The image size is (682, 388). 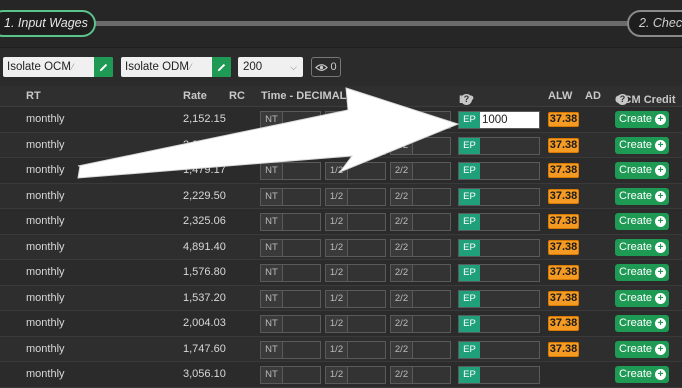 What do you see at coordinates (58, 67) in the screenshot?
I see `isolate-ocm-select: Isolate OCM⁄` at bounding box center [58, 67].